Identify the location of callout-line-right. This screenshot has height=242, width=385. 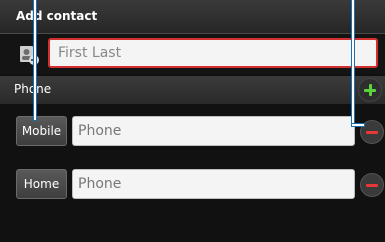
(353, 63).